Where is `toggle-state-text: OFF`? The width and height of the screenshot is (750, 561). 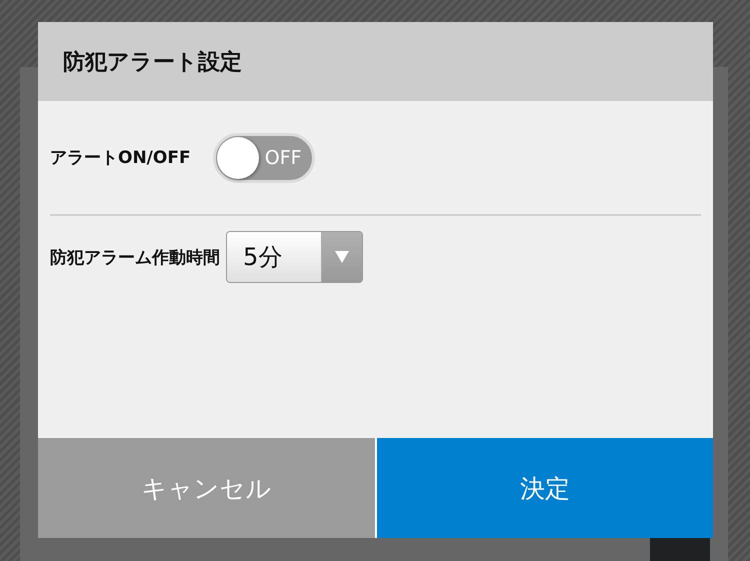 toggle-state-text: OFF is located at coordinates (283, 157).